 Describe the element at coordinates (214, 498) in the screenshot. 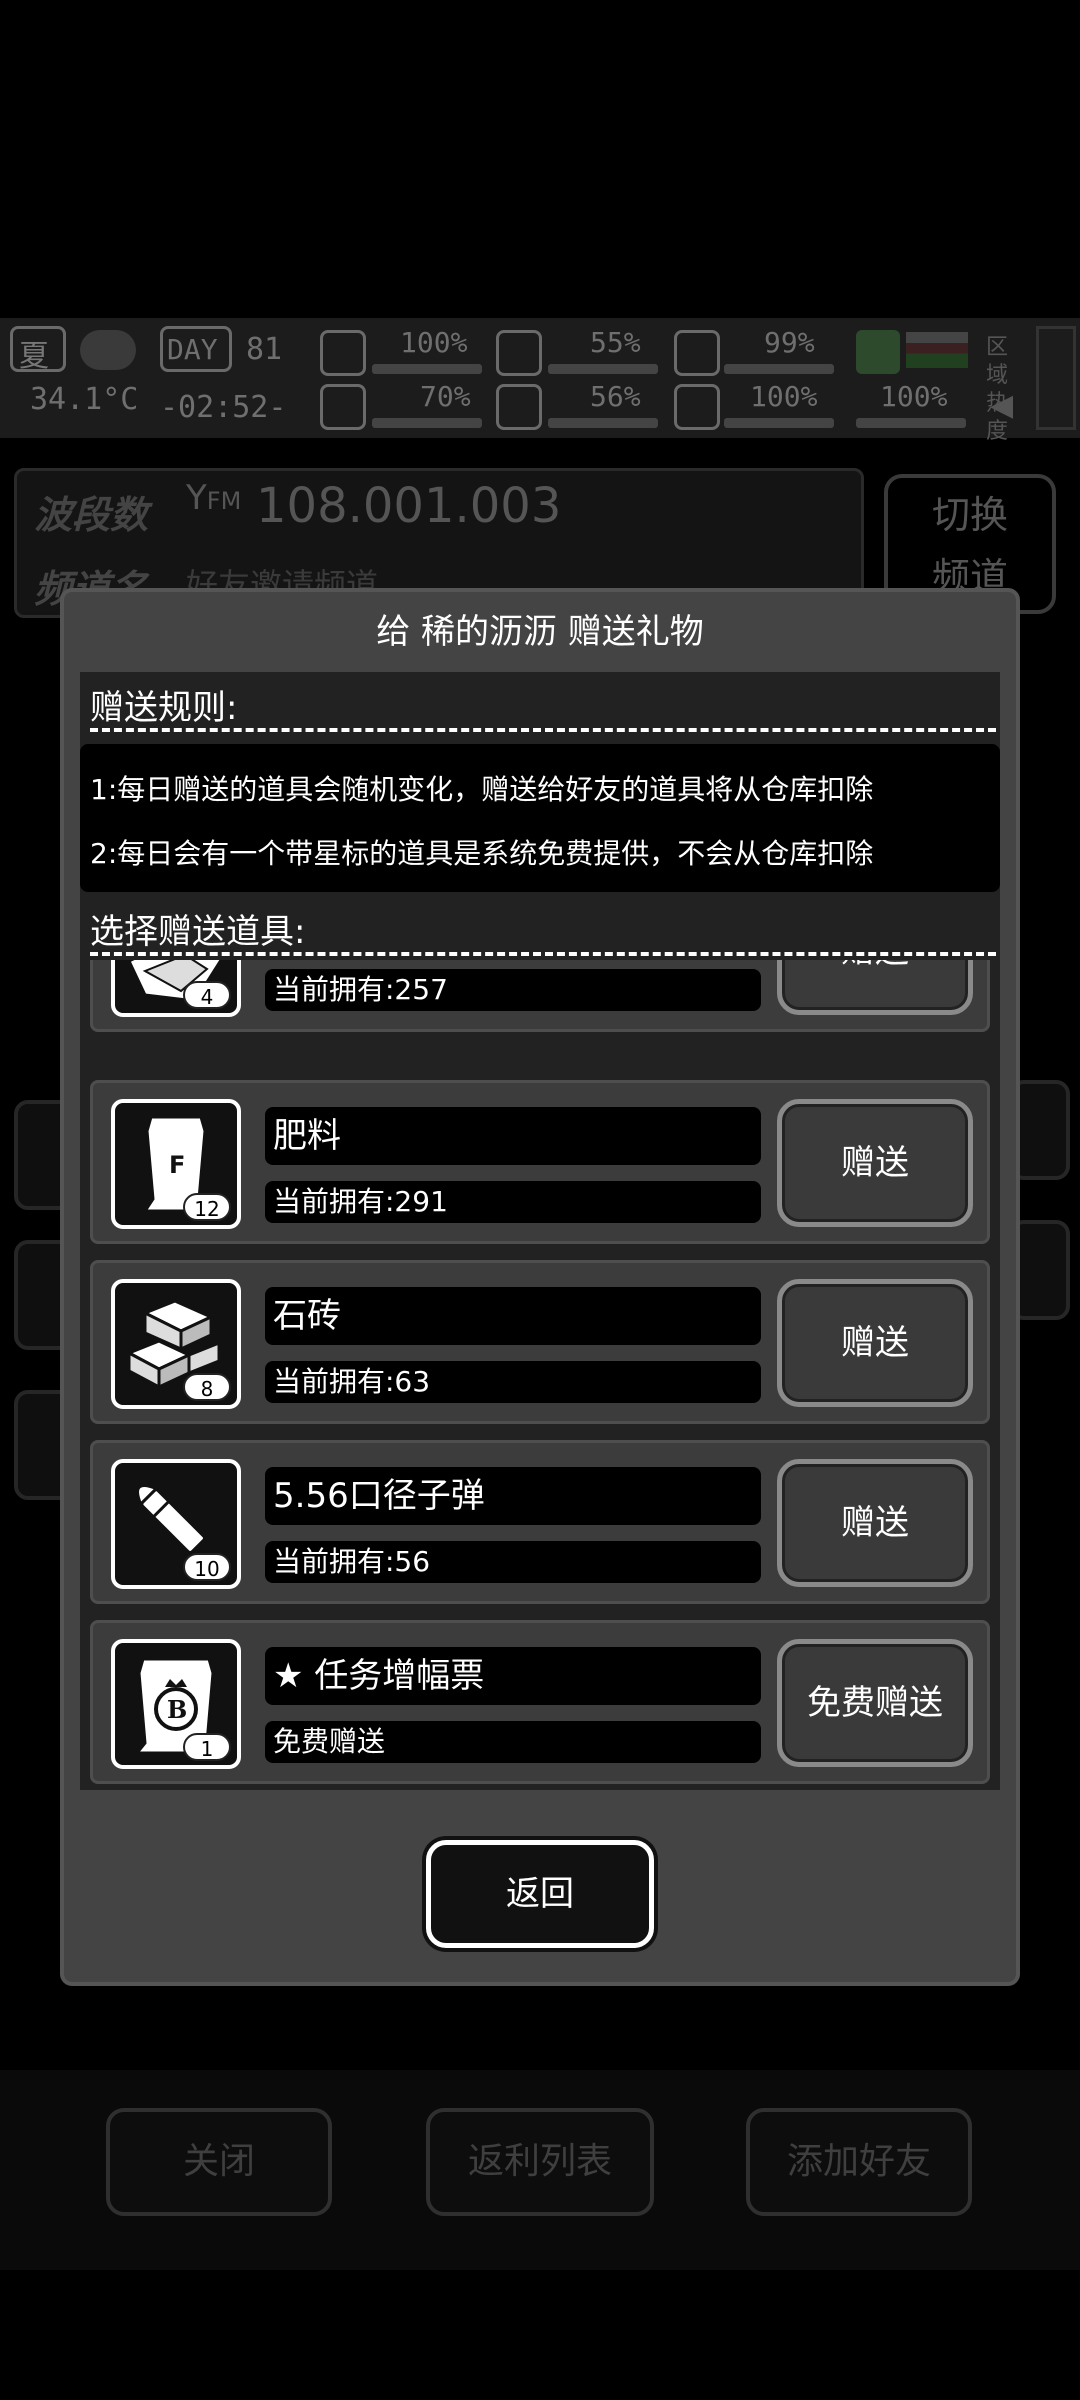

I see `antenna-icon: YFM` at that location.